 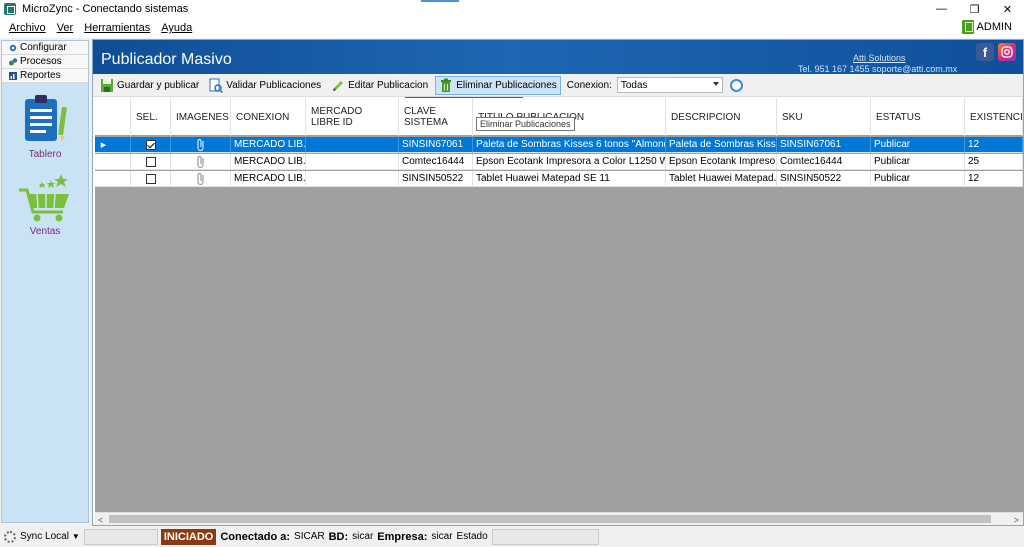 What do you see at coordinates (352, 179) in the screenshot?
I see `cell-ml-id` at bounding box center [352, 179].